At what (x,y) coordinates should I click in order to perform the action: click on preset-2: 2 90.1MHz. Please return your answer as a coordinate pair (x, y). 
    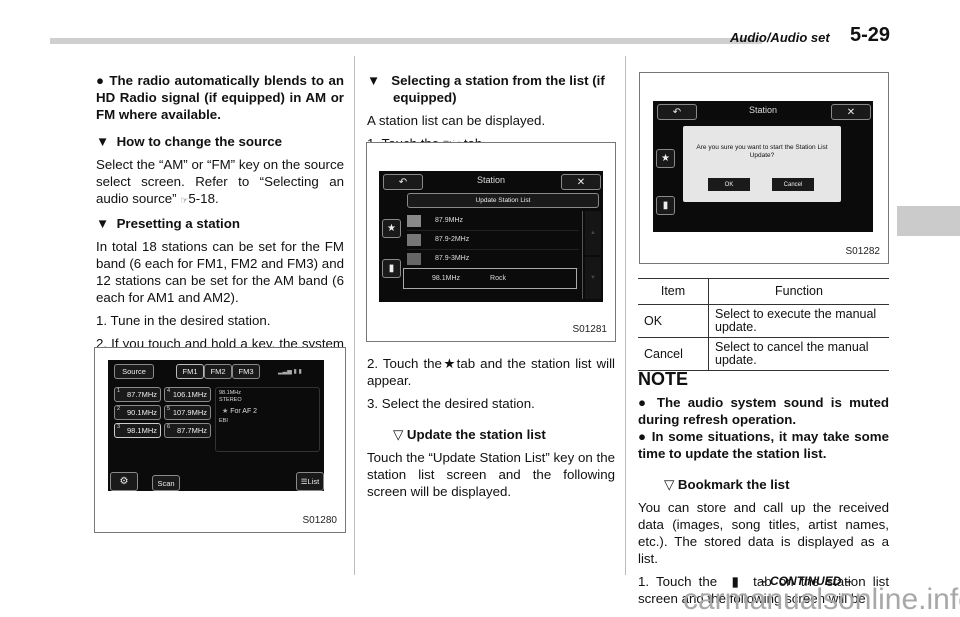
    Looking at the image, I should click on (137, 412).